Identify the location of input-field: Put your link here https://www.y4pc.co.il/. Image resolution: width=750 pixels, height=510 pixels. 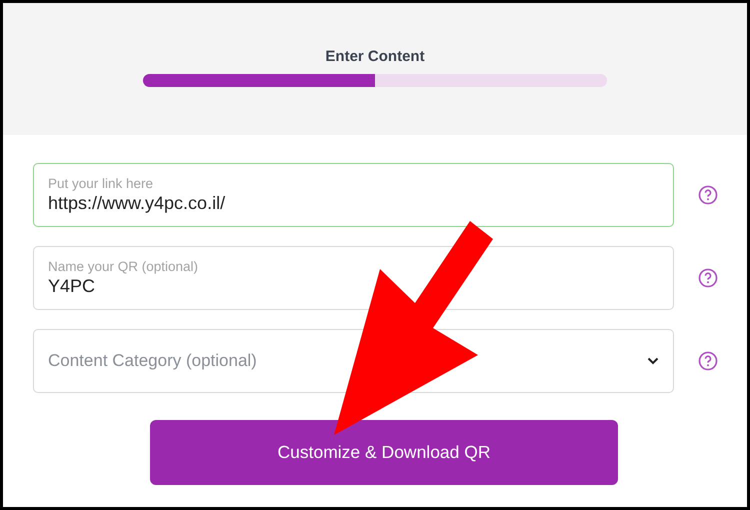
(353, 195).